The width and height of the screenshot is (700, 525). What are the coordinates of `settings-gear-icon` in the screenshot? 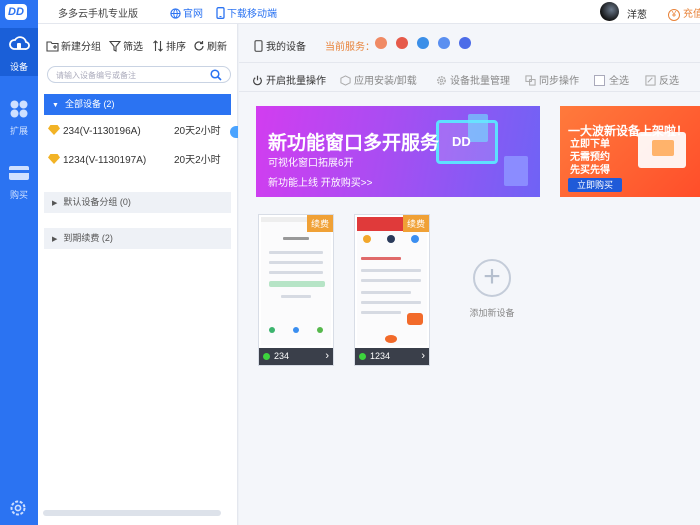 It's located at (18, 508).